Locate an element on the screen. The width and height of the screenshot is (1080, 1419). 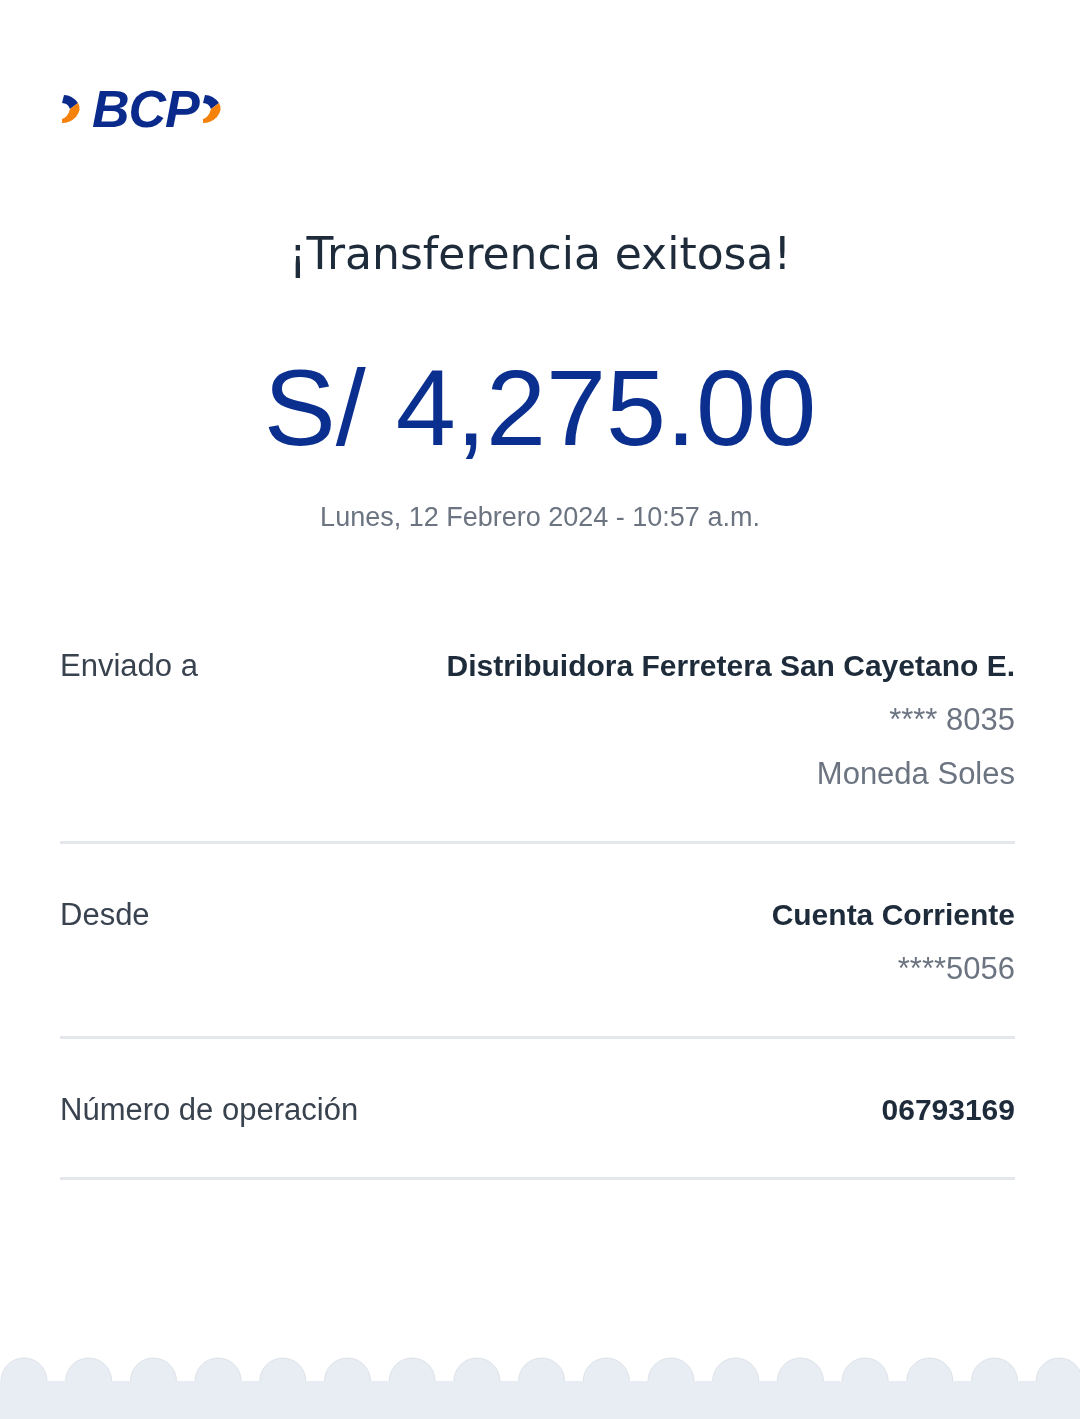
detail-label: Enviado a is located at coordinates (129, 665).